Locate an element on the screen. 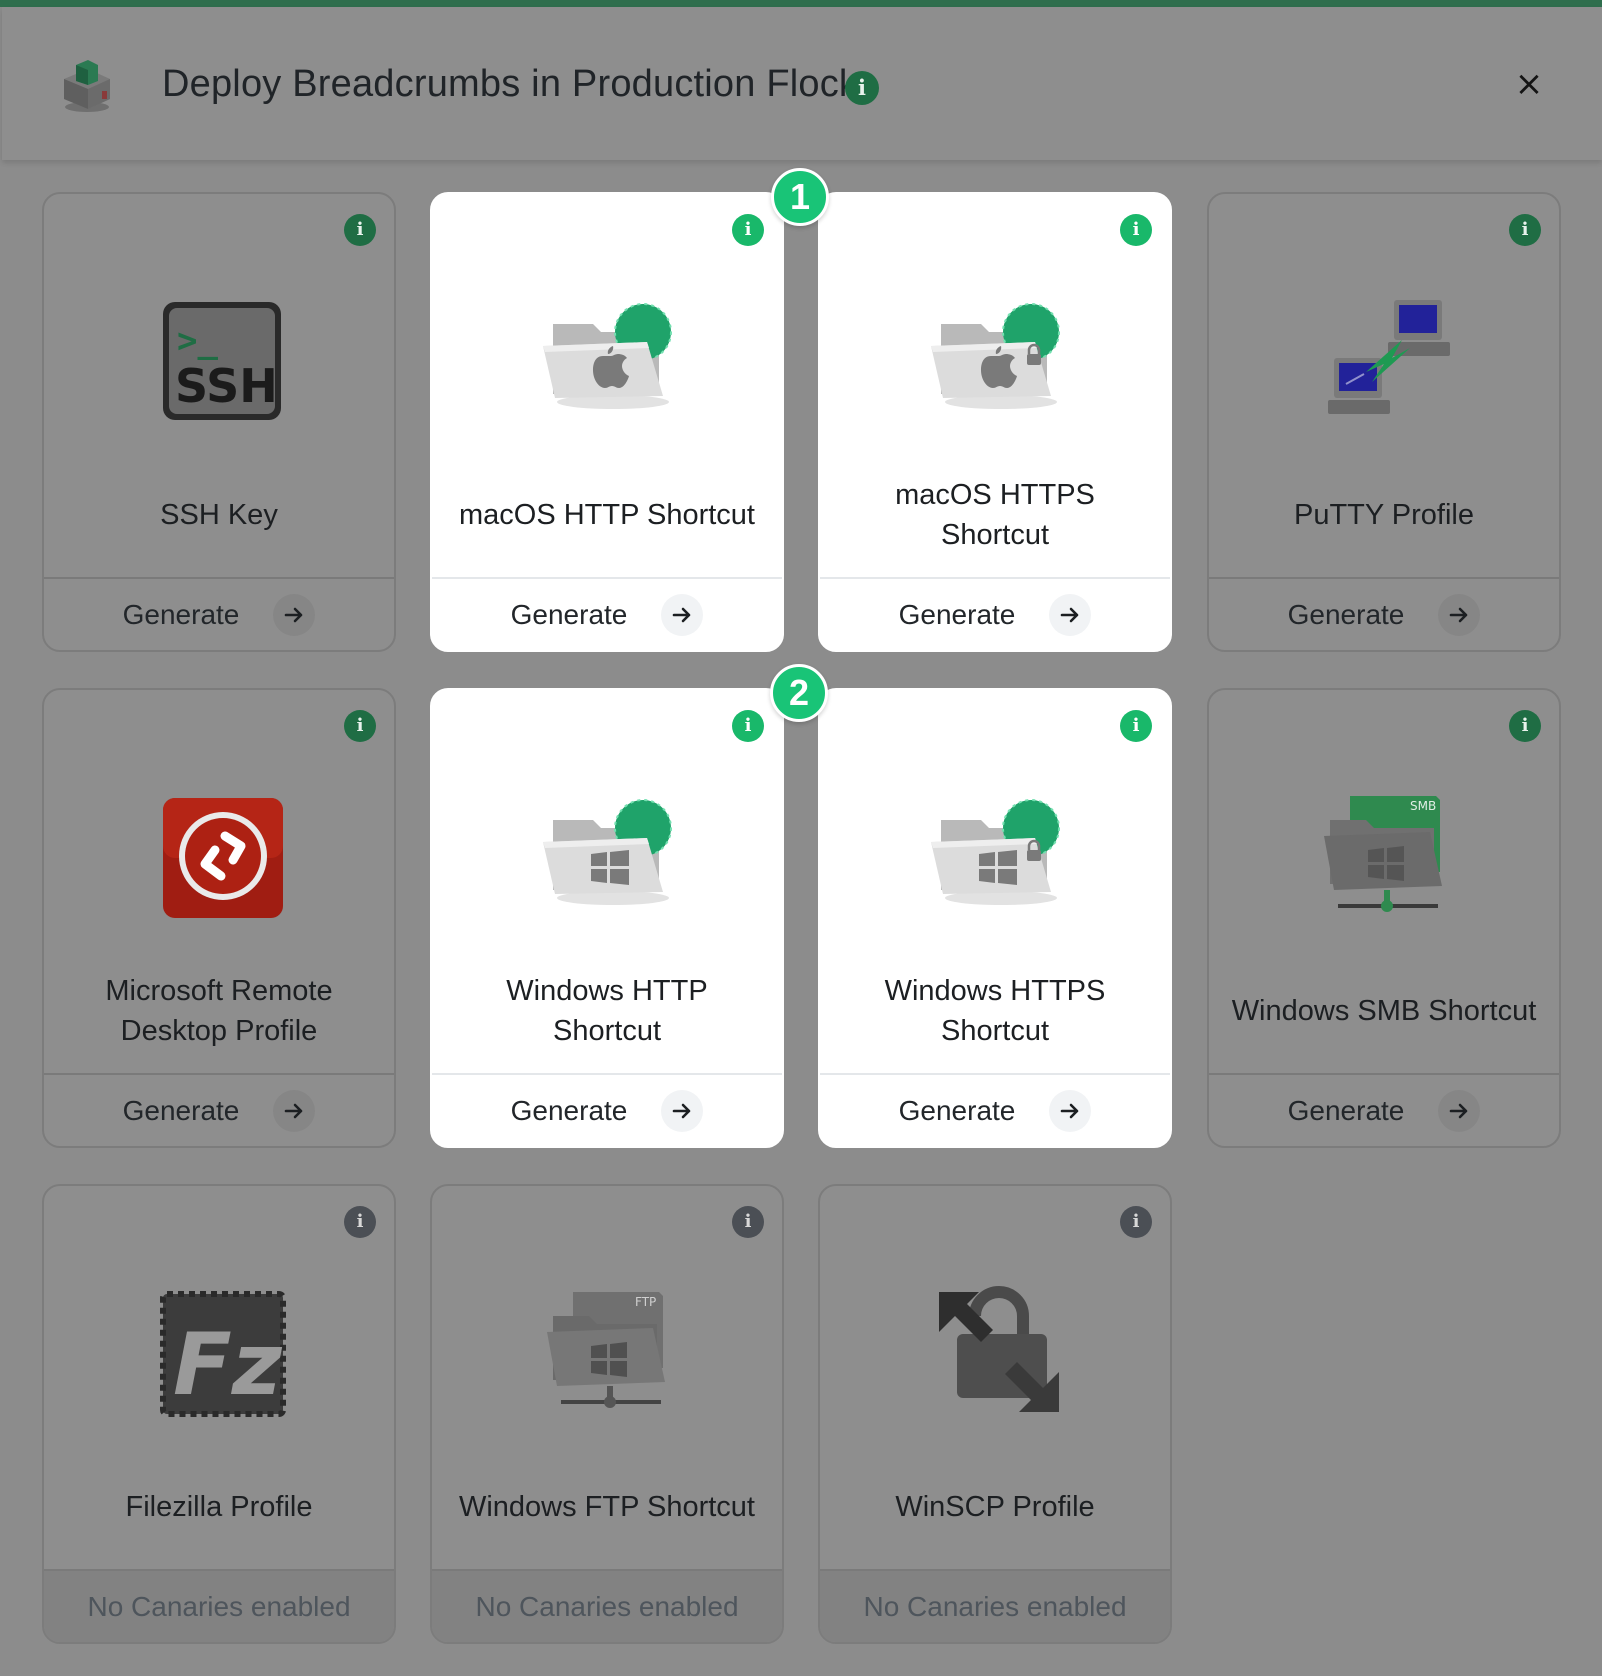 The height and width of the screenshot is (1676, 1602). card-title: Windows SMB Shortcut is located at coordinates (1384, 1011).